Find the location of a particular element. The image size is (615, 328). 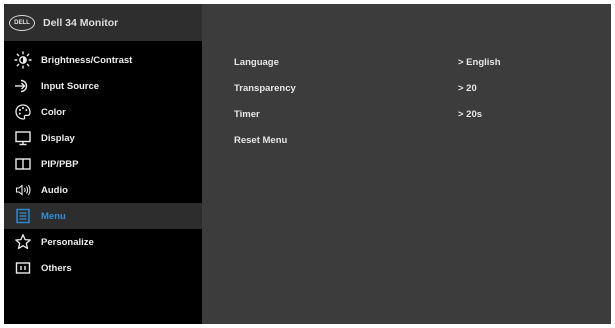

sidebar-item-label: Personalize is located at coordinates (67, 242).